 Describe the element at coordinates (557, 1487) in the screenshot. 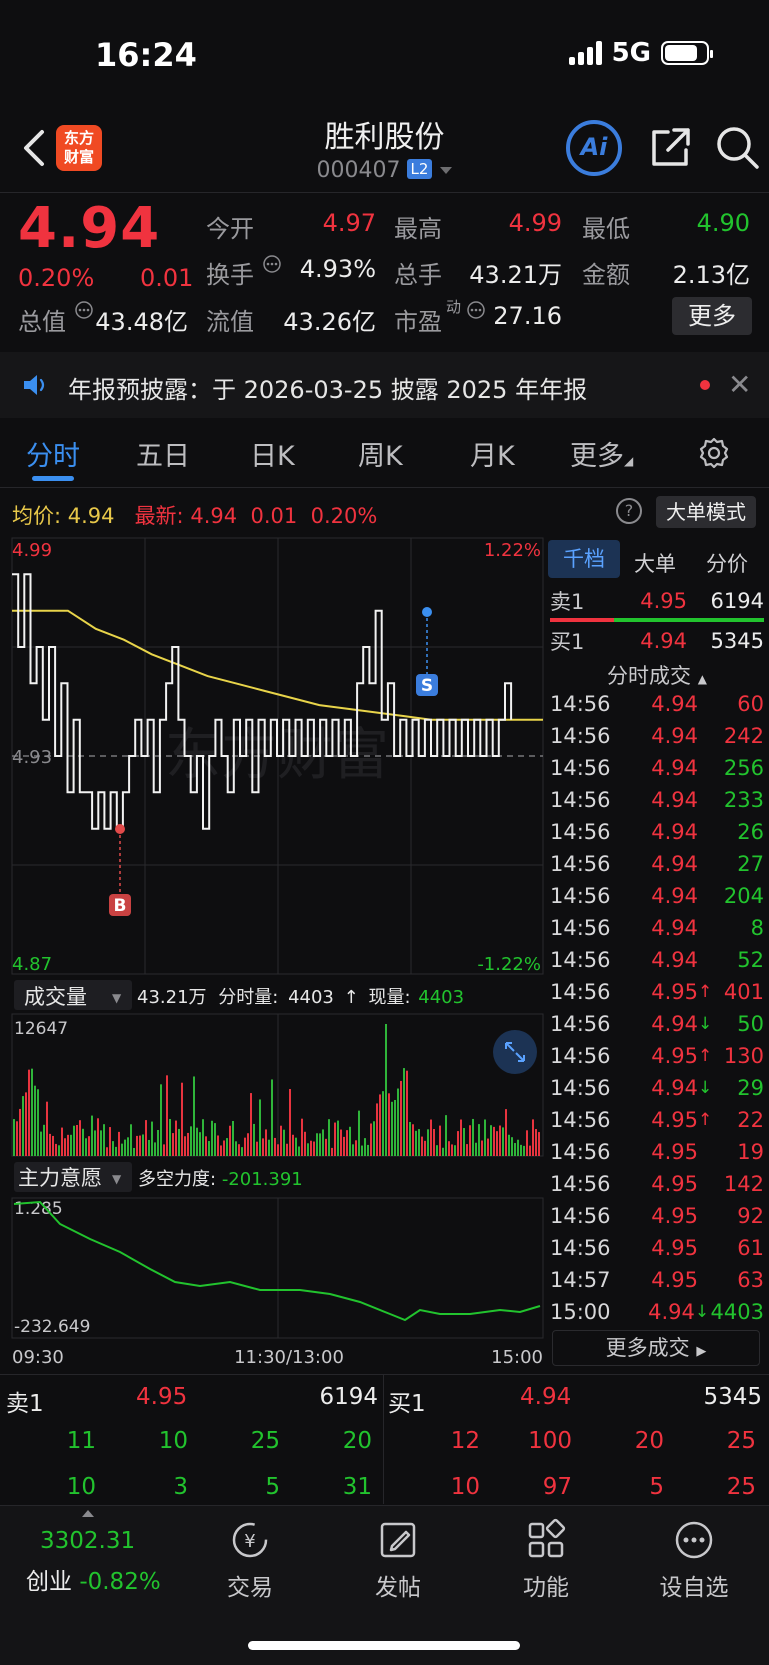

I see `orderbook-cell: 97` at that location.